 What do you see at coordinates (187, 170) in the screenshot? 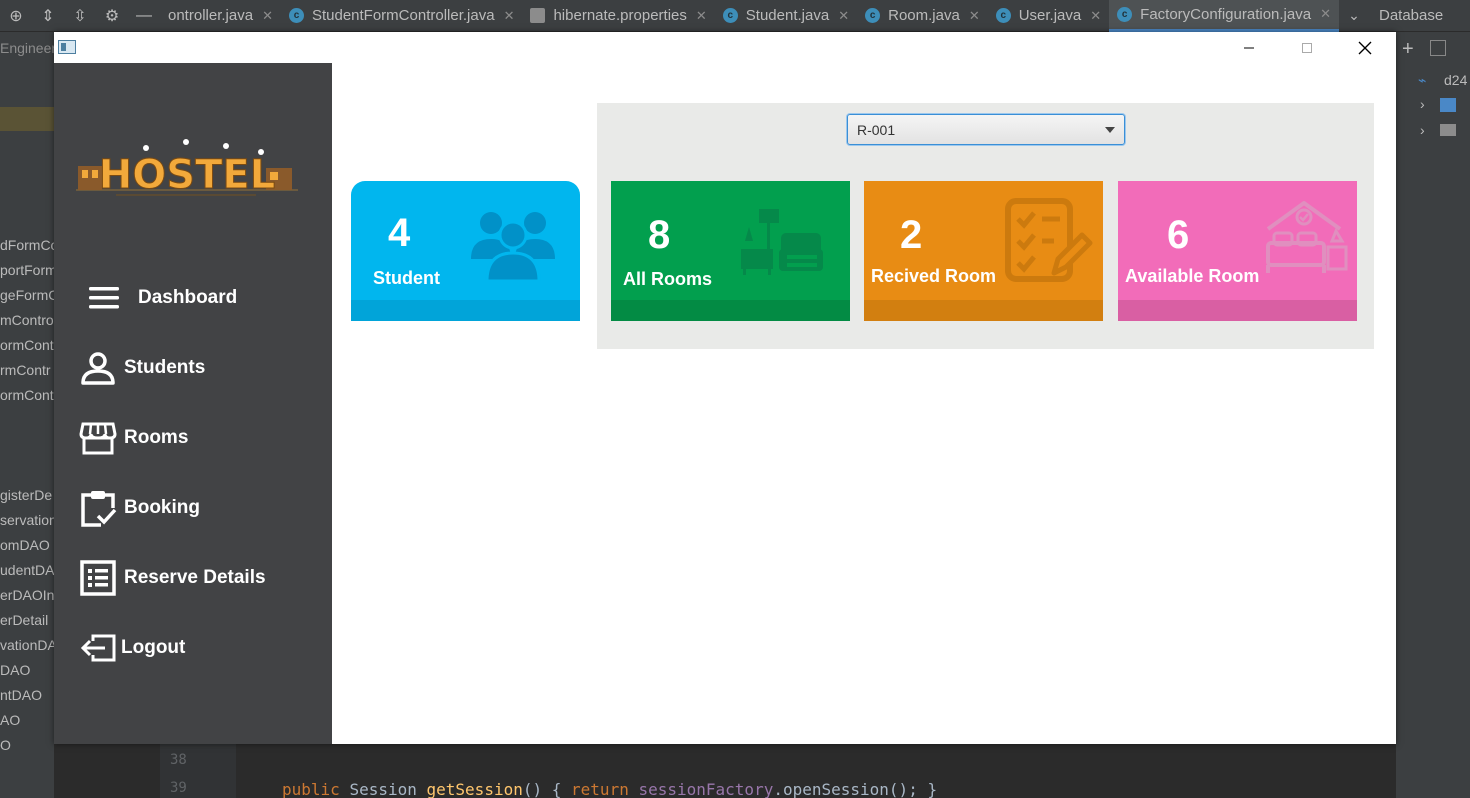
I see `hostel-logo: HOSTEL` at bounding box center [187, 170].